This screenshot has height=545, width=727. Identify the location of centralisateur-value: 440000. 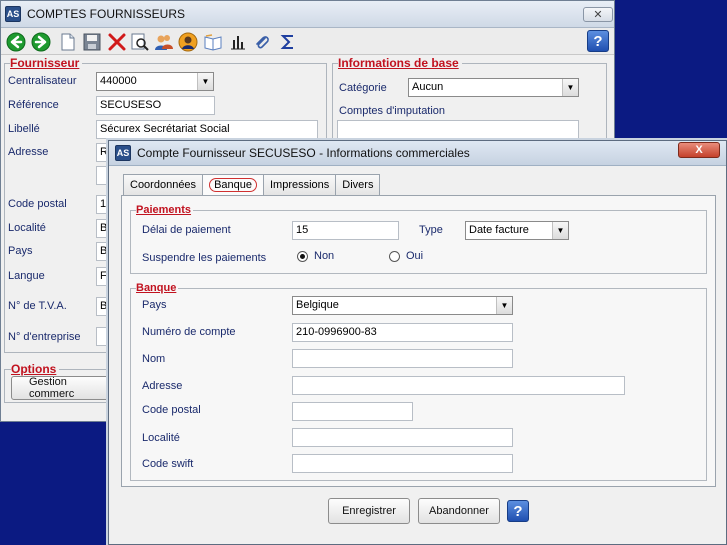
(118, 81).